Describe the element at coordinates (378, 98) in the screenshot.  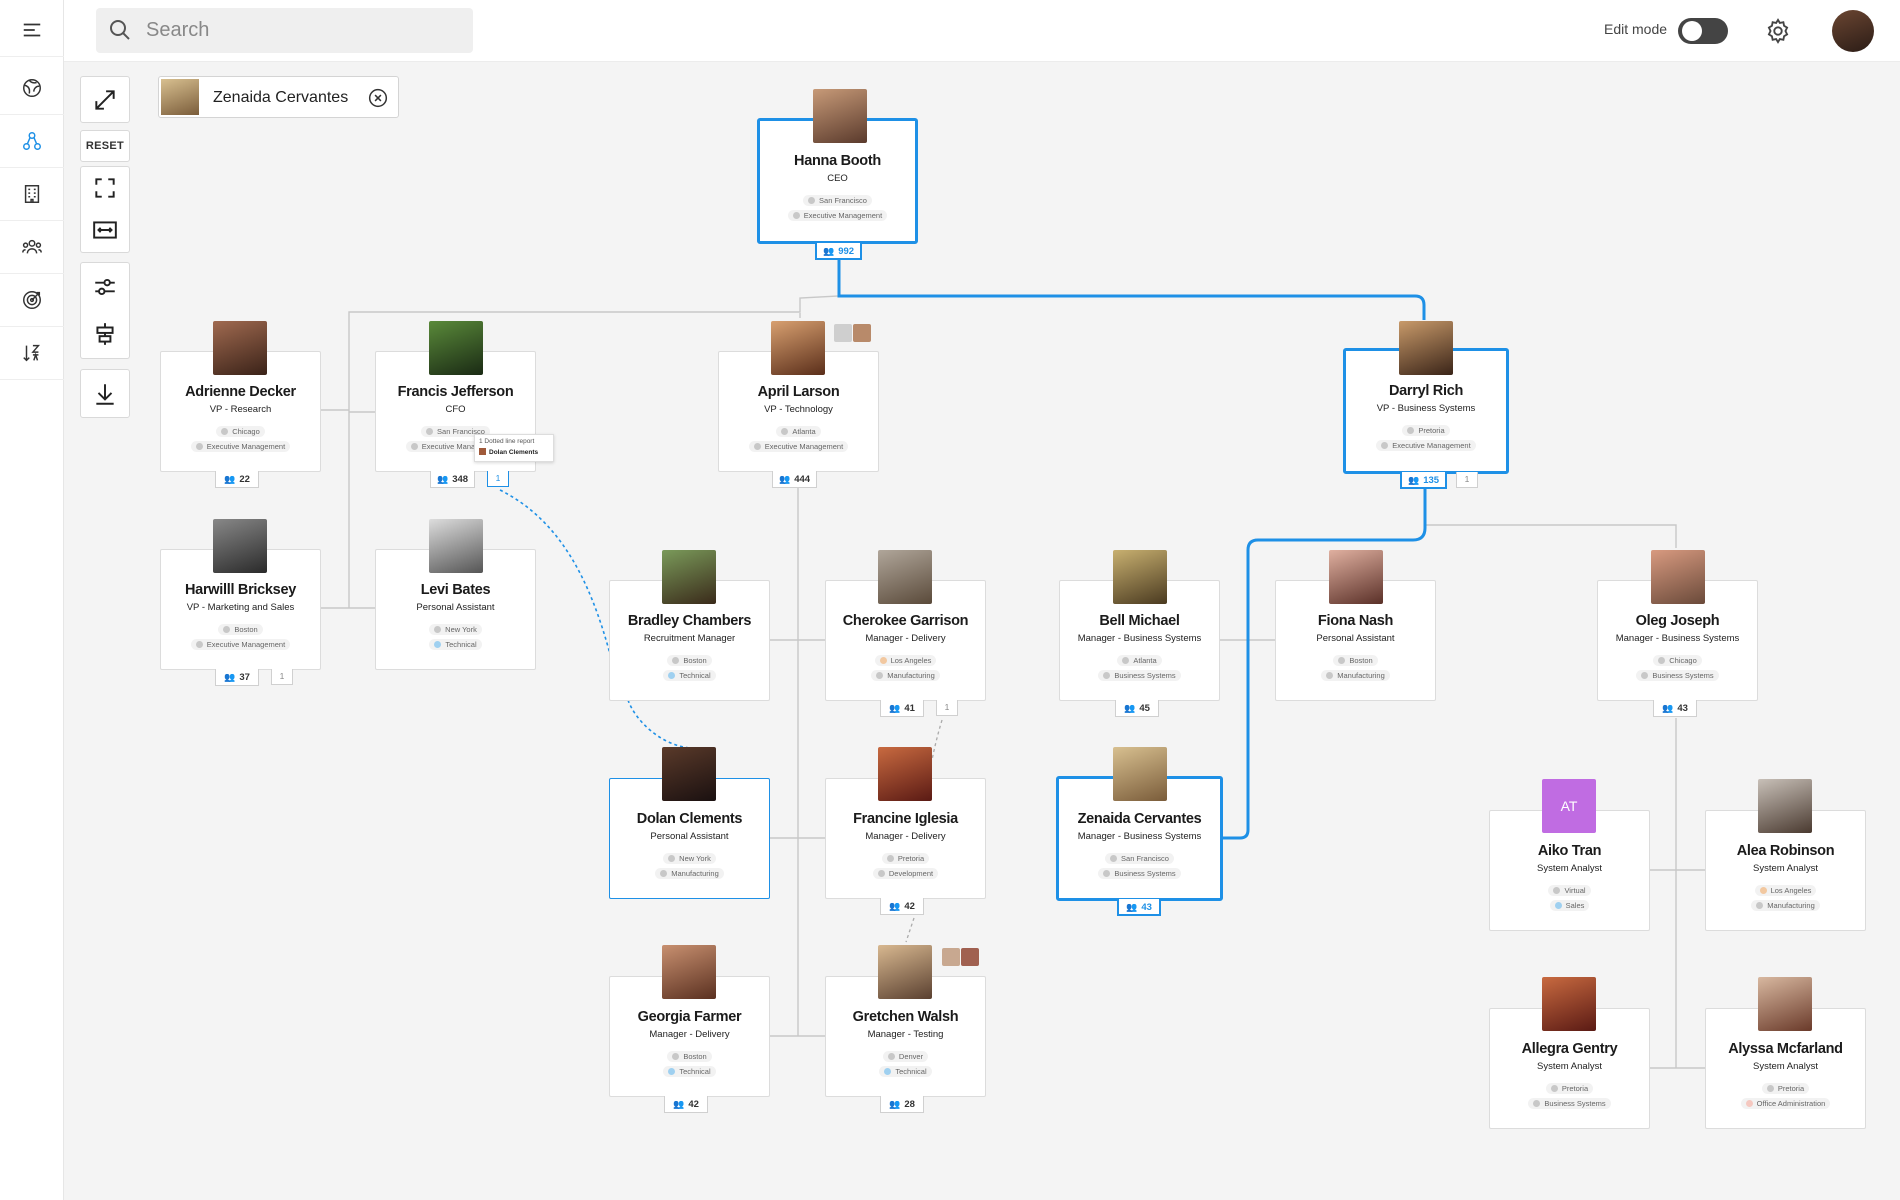
I see `close-icon` at that location.